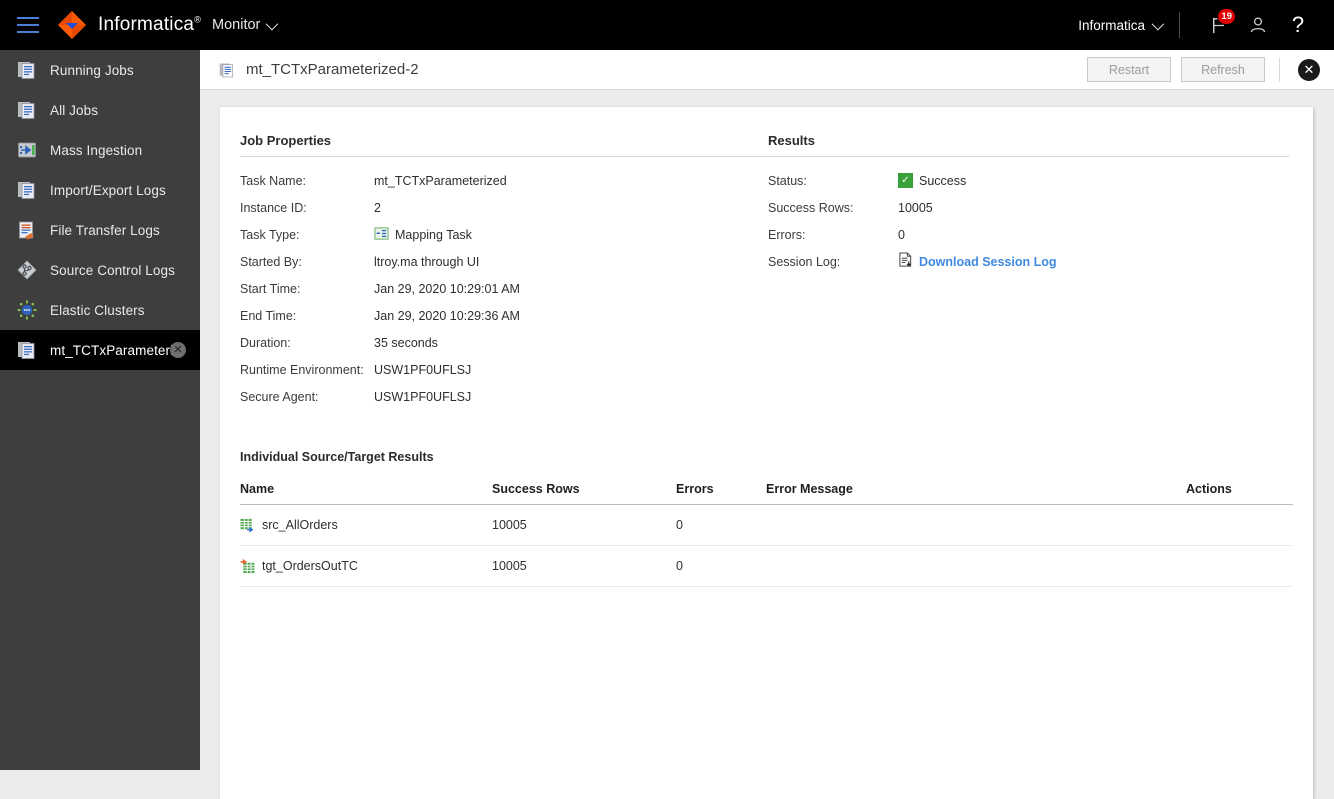 The height and width of the screenshot is (799, 1334). Describe the element at coordinates (286, 140) in the screenshot. I see `job-properties-title: Job Properties` at that location.